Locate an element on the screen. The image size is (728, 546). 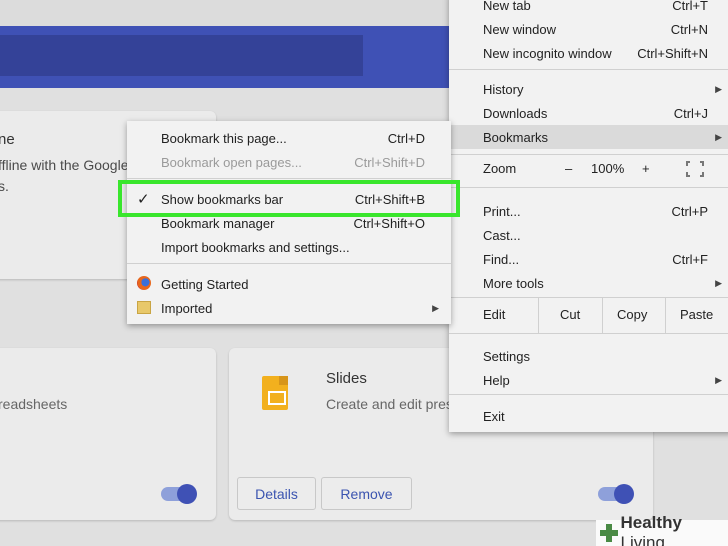
zoom-in-button: + is located at coordinates (646, 168).